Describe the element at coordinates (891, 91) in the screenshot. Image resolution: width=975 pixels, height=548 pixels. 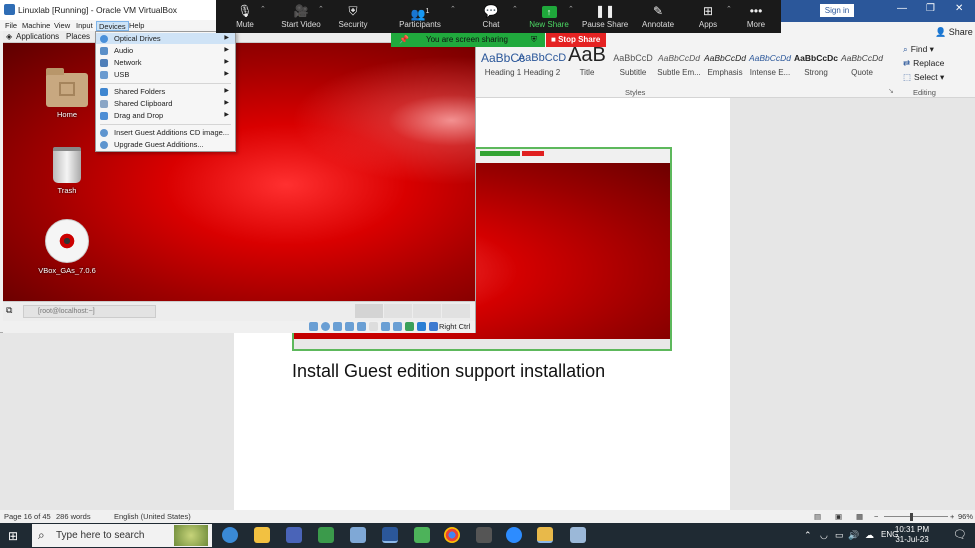
I see `styles-launcher-icon: ↘` at that location.